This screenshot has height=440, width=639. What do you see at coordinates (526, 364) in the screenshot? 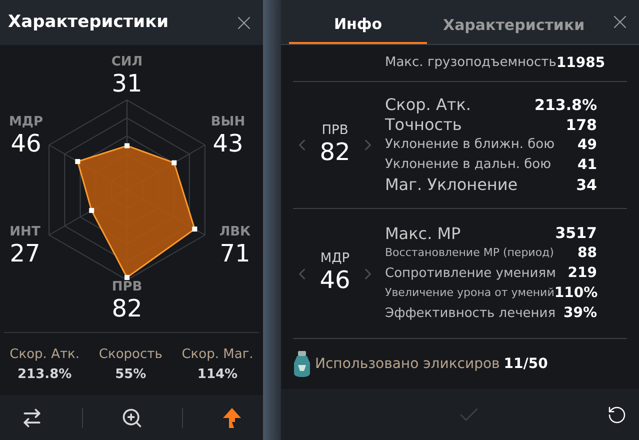
I see `elixir-count: 11/50` at bounding box center [526, 364].